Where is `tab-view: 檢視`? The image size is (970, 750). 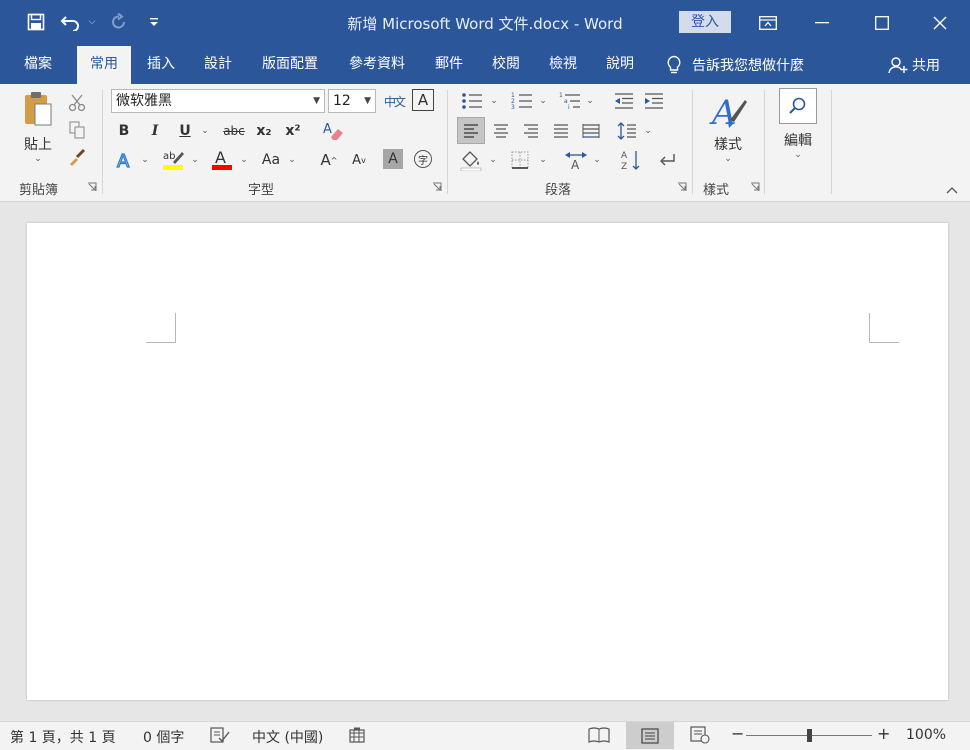 tab-view: 檢視 is located at coordinates (563, 65).